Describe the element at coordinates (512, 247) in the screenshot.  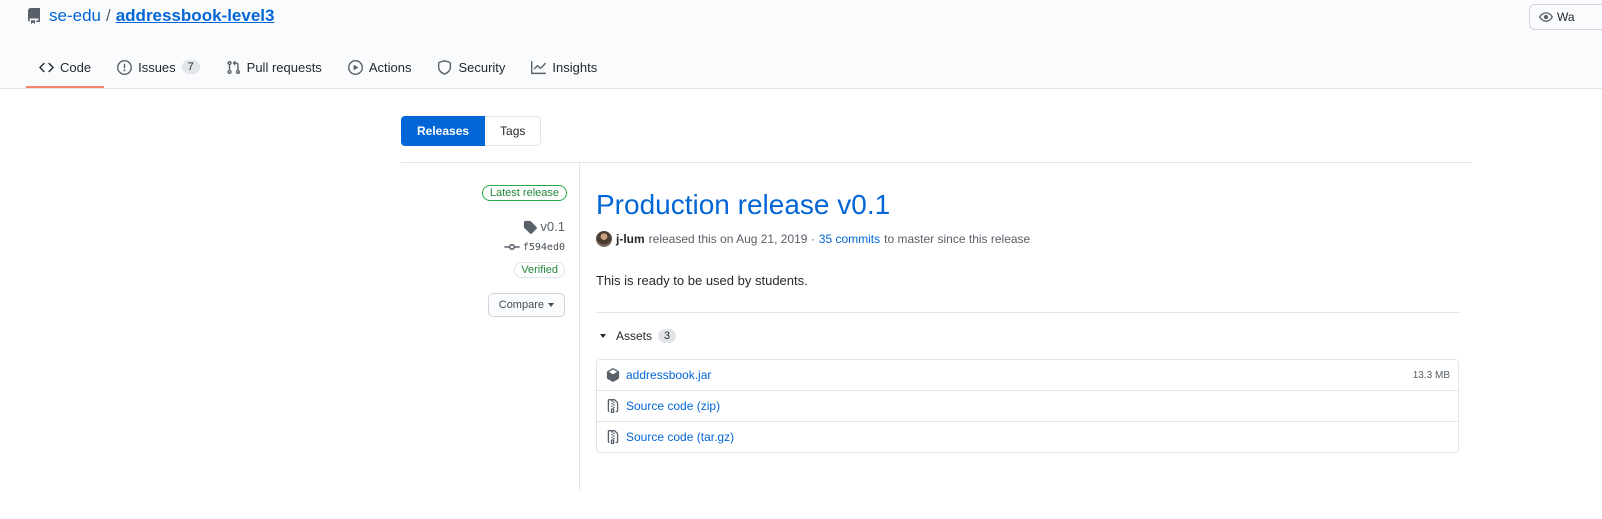
I see `git-commit-icon` at that location.